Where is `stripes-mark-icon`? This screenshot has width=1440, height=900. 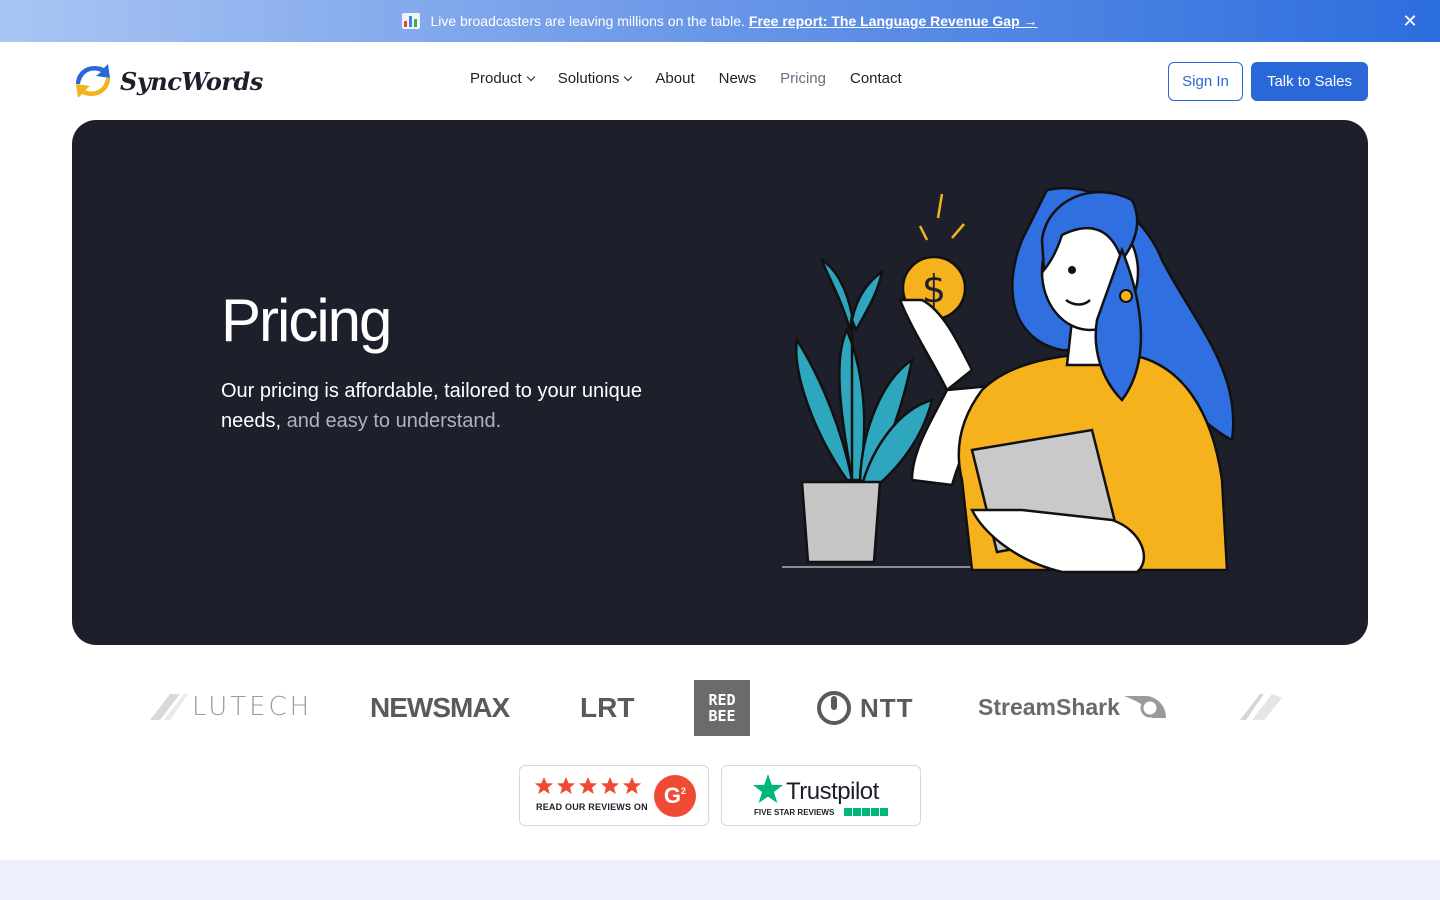
stripes-mark-icon is located at coordinates (1261, 707).